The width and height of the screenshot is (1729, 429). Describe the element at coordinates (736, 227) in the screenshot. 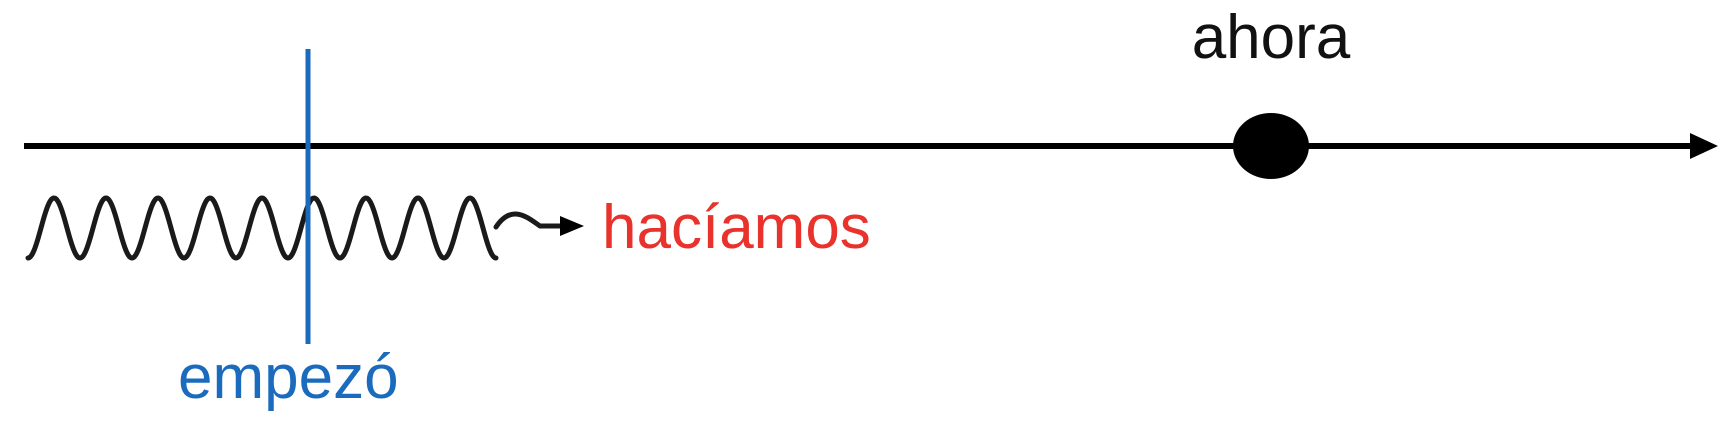

I see `imperfect-label: hacíamos` at that location.